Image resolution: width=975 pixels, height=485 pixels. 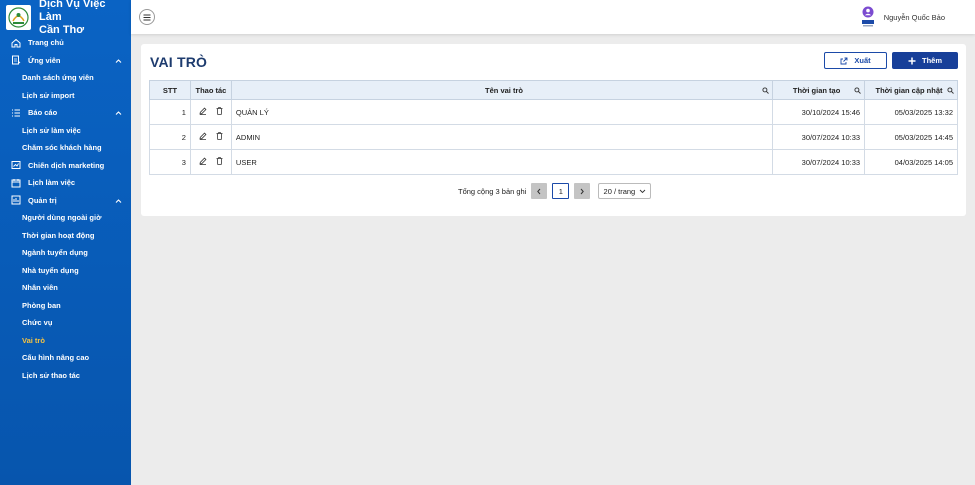 What do you see at coordinates (844, 61) in the screenshot?
I see `external-link-icon` at bounding box center [844, 61].